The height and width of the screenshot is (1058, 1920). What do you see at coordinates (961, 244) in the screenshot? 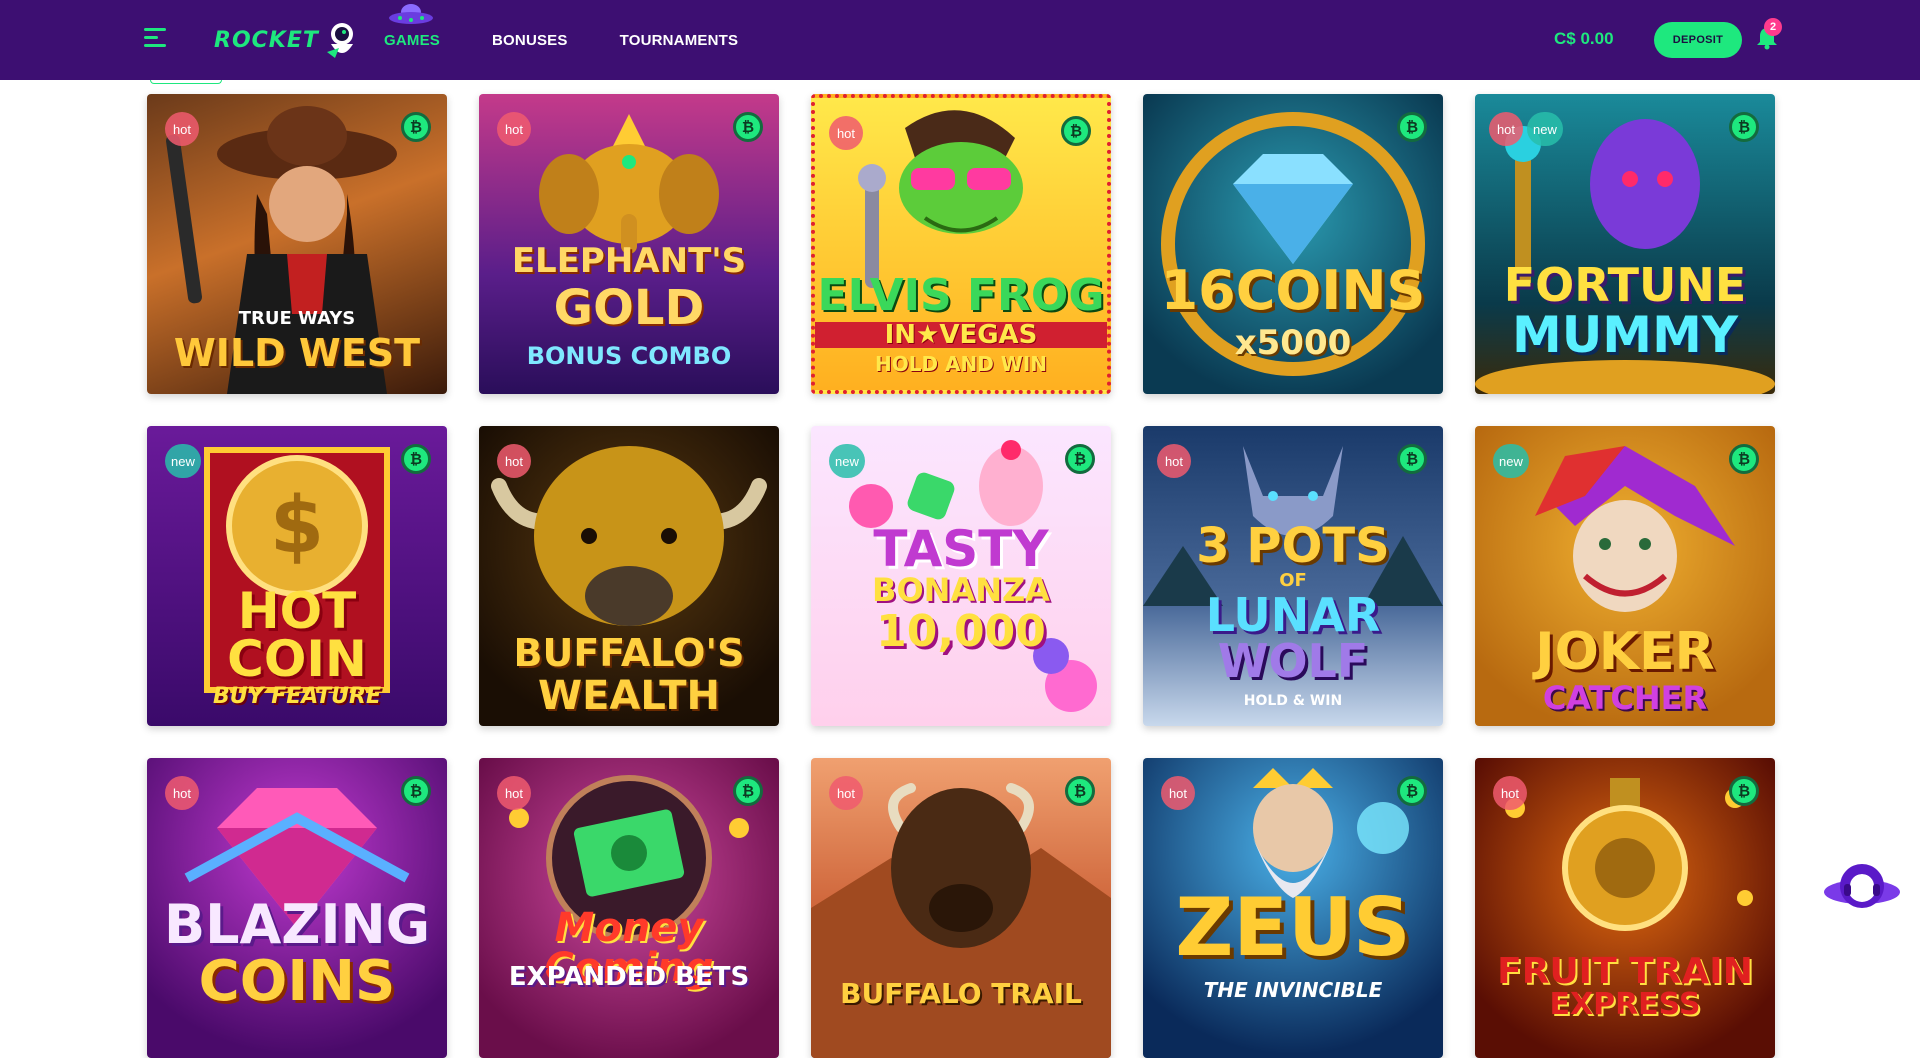
I see `game-card-elvis-frog: ELVIS FROG IN★VEGAS HOLD AND WIN hot ₿` at bounding box center [961, 244].